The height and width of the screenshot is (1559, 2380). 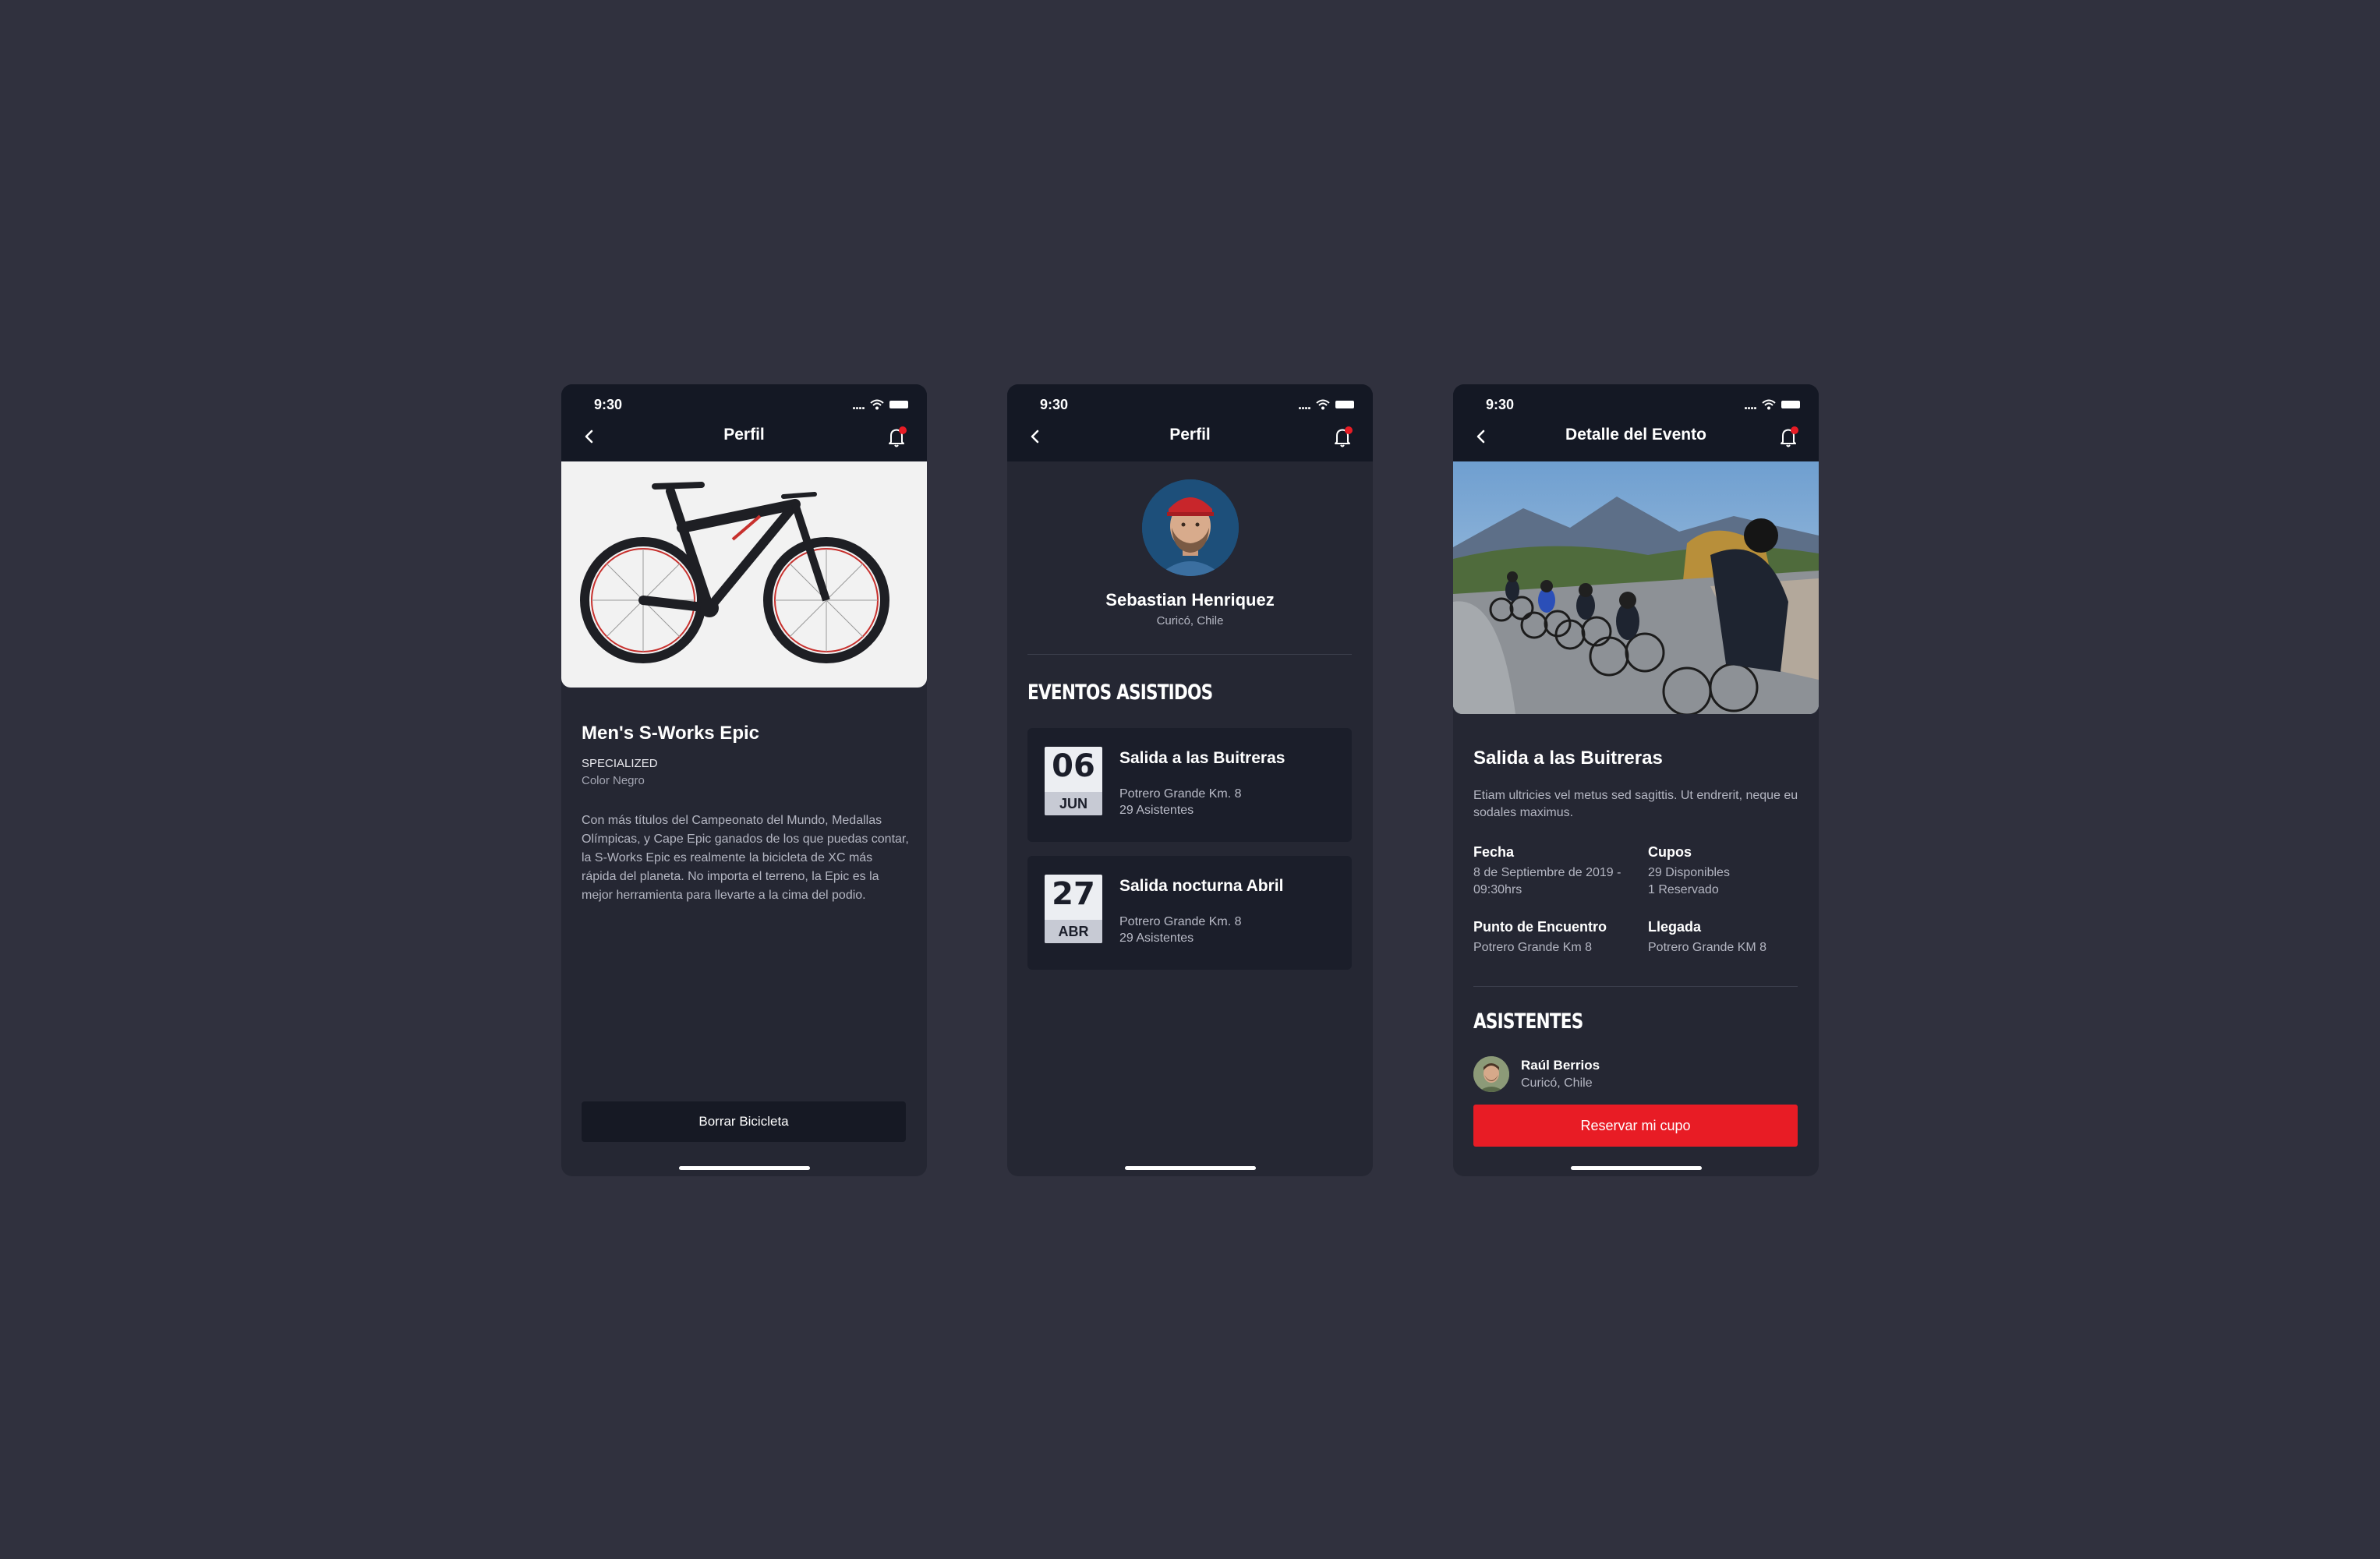 What do you see at coordinates (1073, 803) in the screenshot?
I see `date-month: JUN` at bounding box center [1073, 803].